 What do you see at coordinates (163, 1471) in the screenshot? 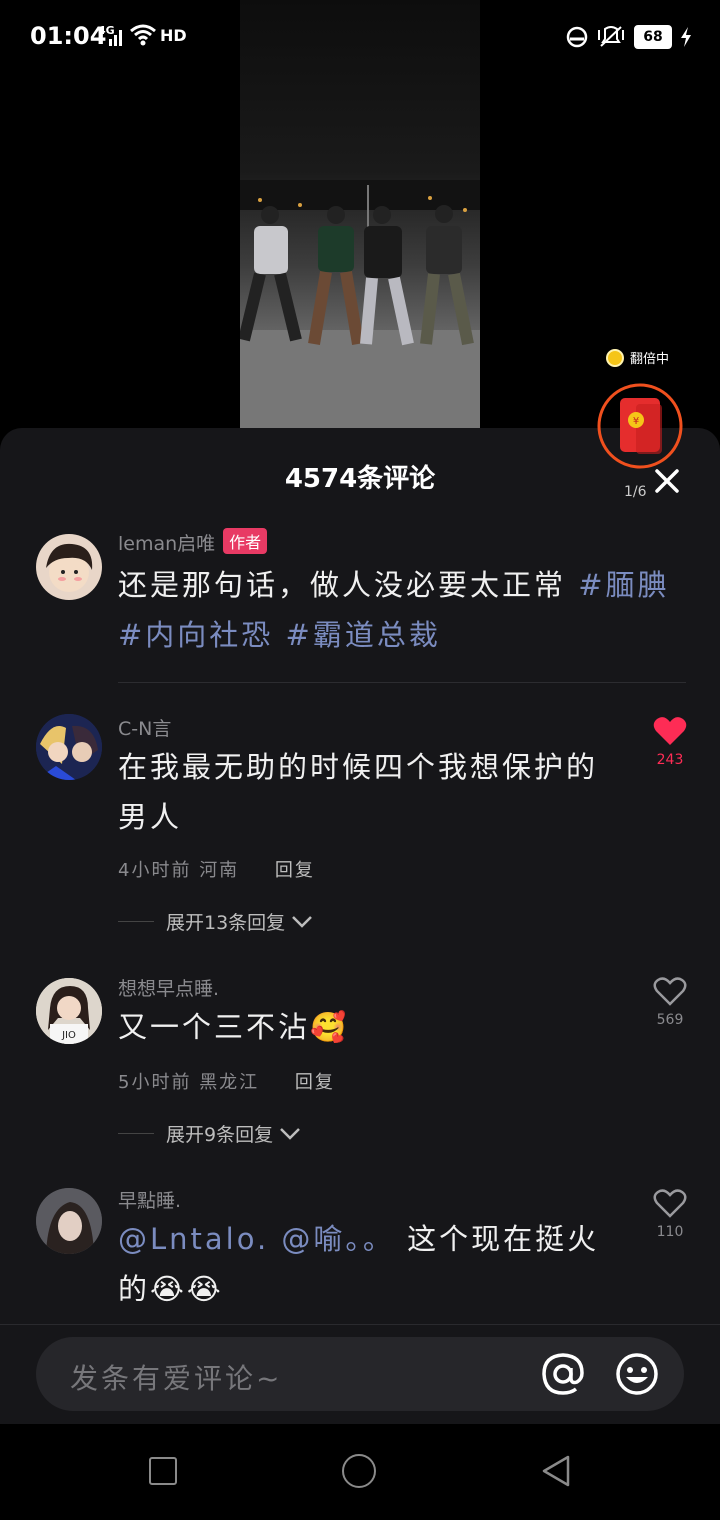
I see `recent-apps-button` at bounding box center [163, 1471].